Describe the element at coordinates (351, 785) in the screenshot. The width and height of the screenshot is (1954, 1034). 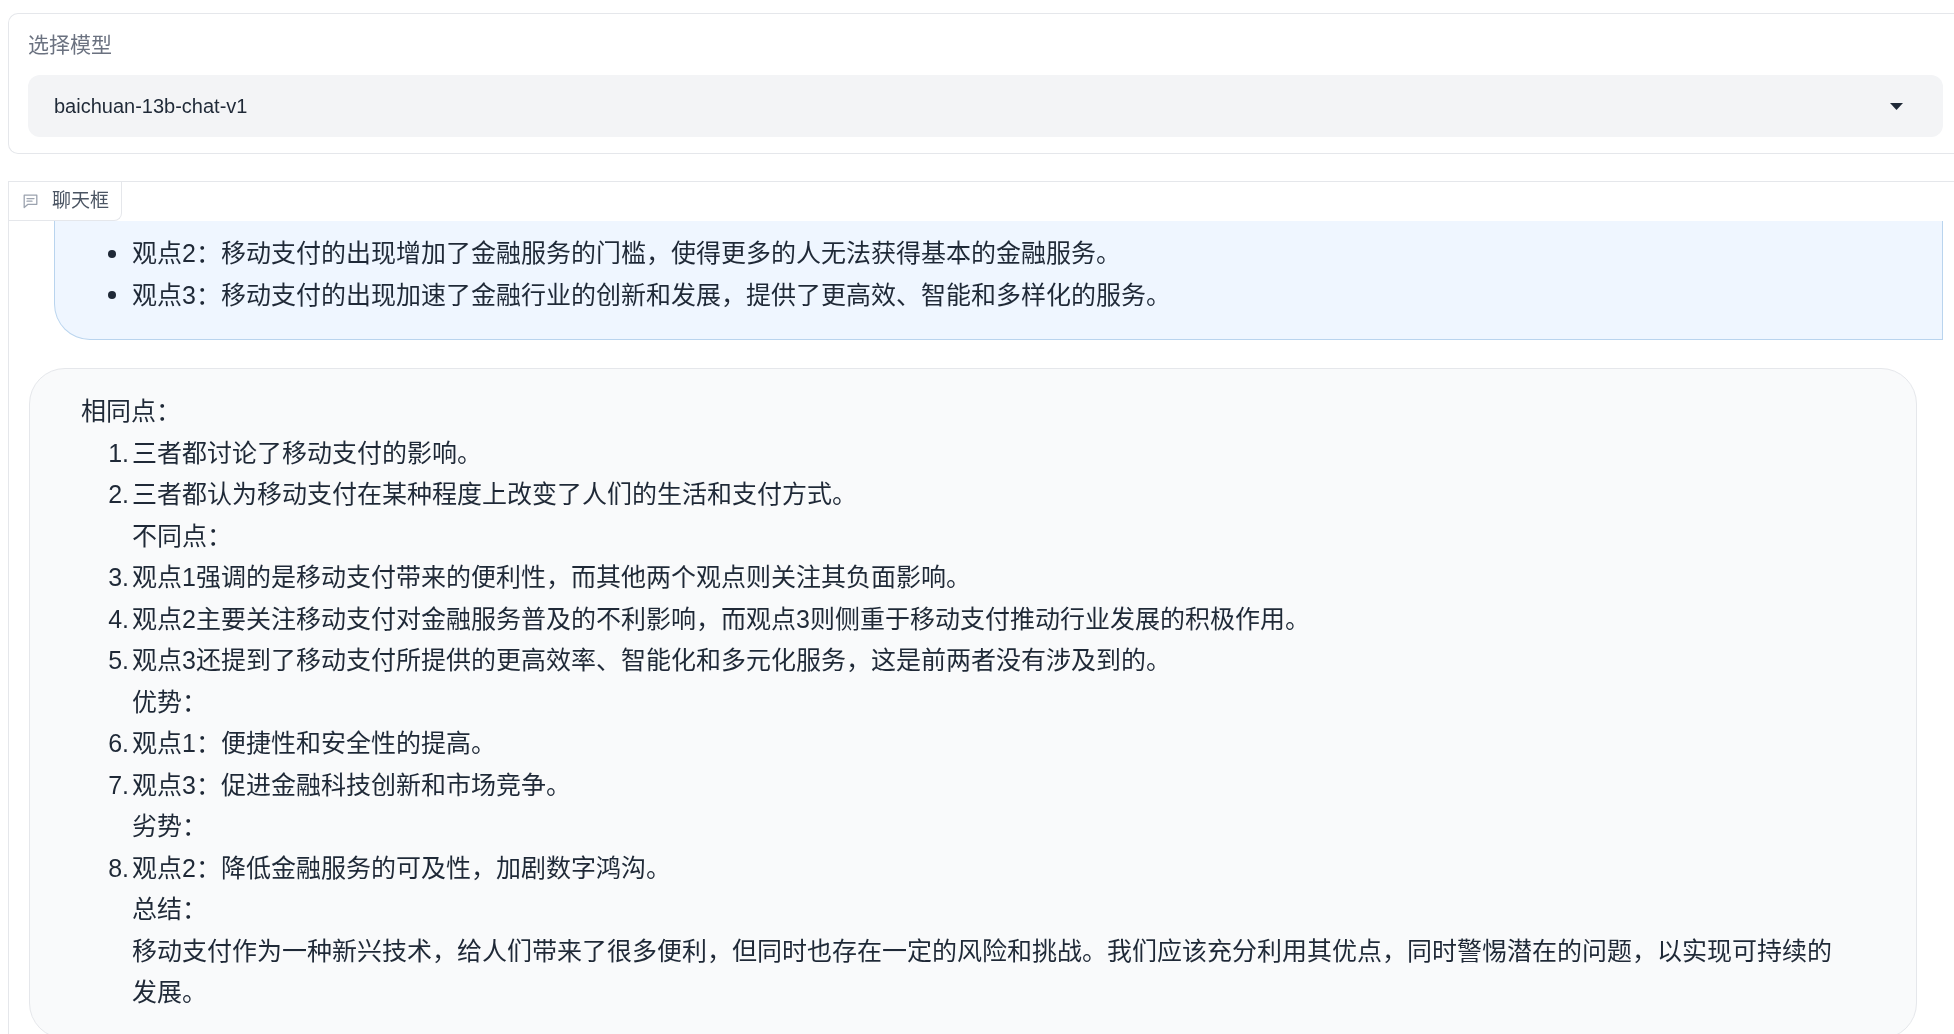
I see `list-item-text: 观点3：促进金融科技创新和市场竞争。` at that location.